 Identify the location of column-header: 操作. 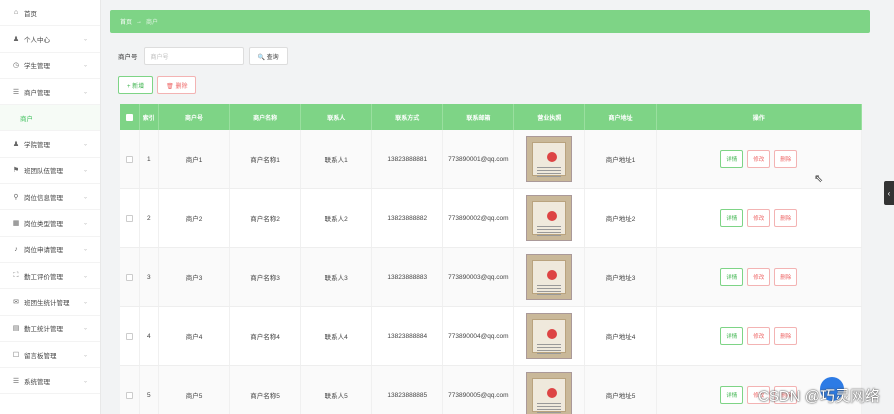
(759, 117).